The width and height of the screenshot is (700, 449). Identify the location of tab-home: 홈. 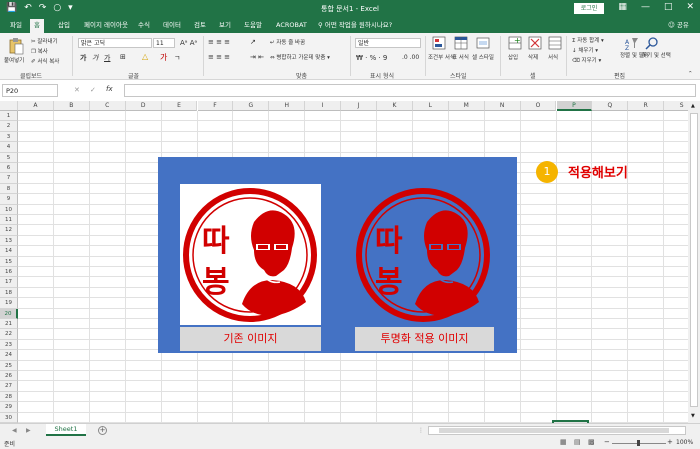
(37, 26).